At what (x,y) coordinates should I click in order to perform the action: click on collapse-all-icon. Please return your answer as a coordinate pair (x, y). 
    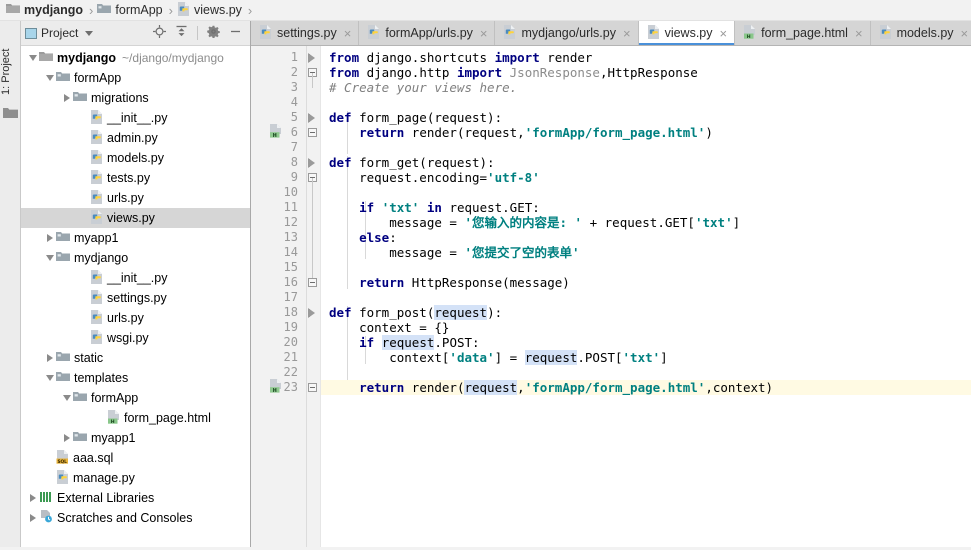
    Looking at the image, I should click on (181, 33).